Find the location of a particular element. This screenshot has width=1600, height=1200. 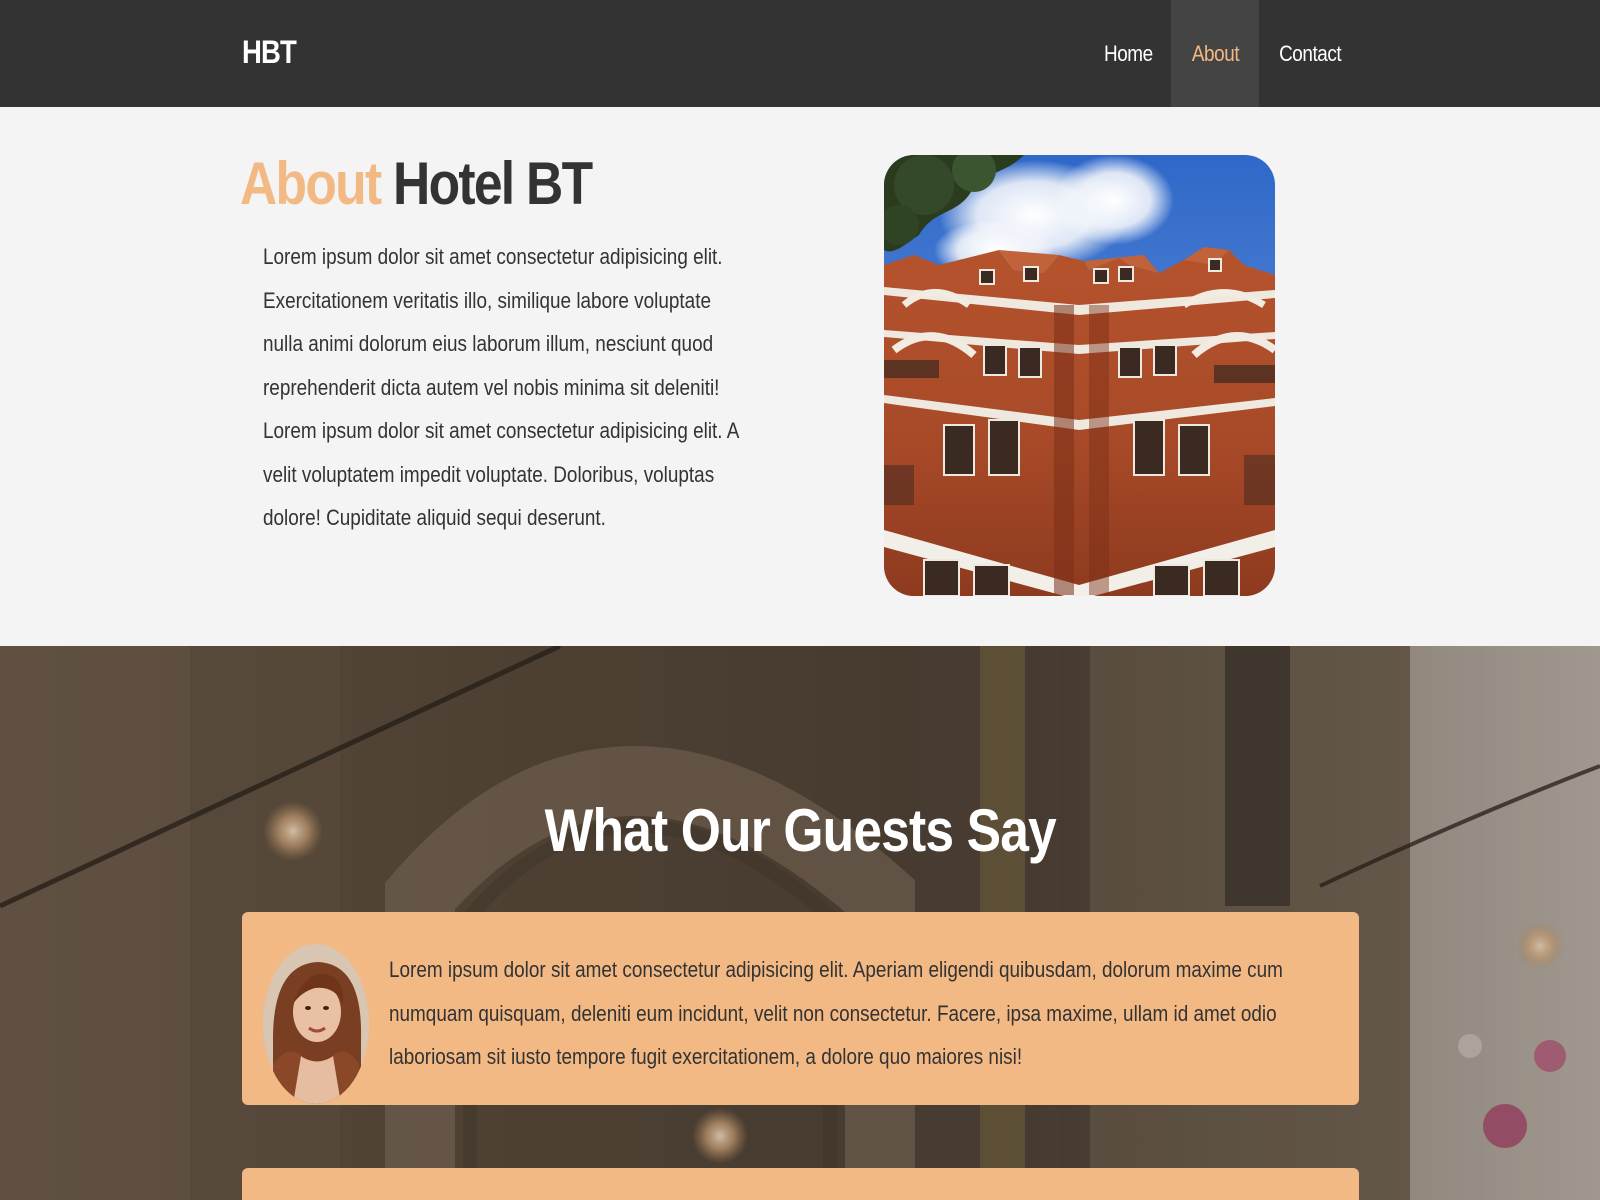

about-title: About Hotel BT is located at coordinates (416, 183).